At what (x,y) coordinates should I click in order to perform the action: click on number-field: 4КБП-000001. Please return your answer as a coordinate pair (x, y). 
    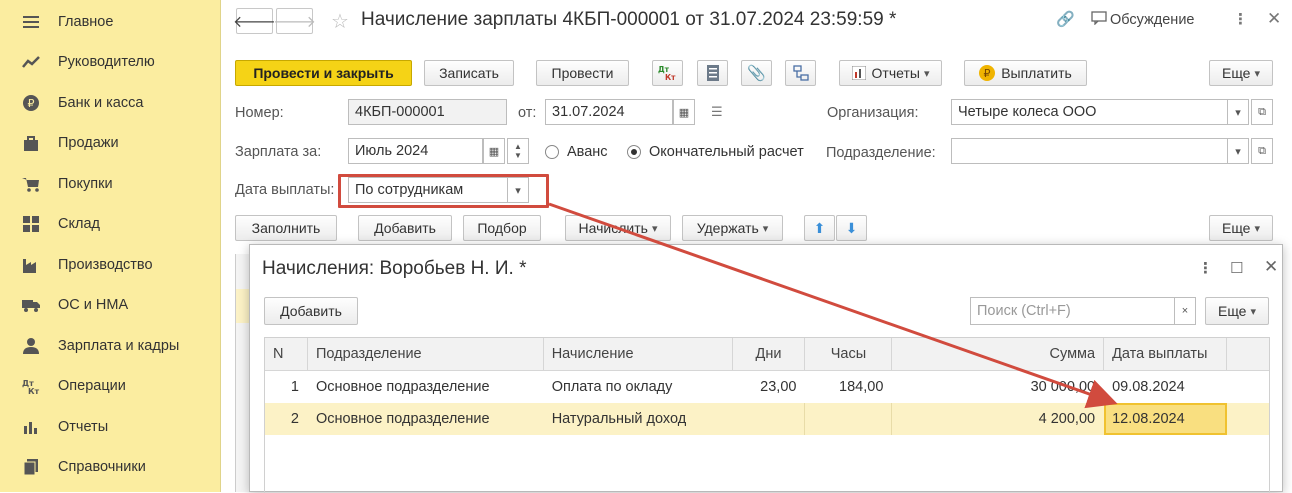
    Looking at the image, I should click on (427, 112).